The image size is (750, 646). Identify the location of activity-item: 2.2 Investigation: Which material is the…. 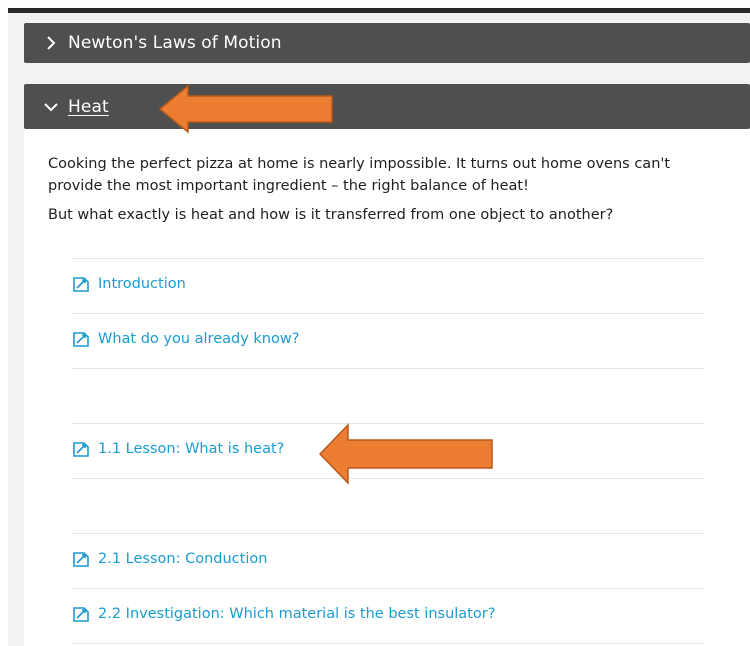
(387, 616).